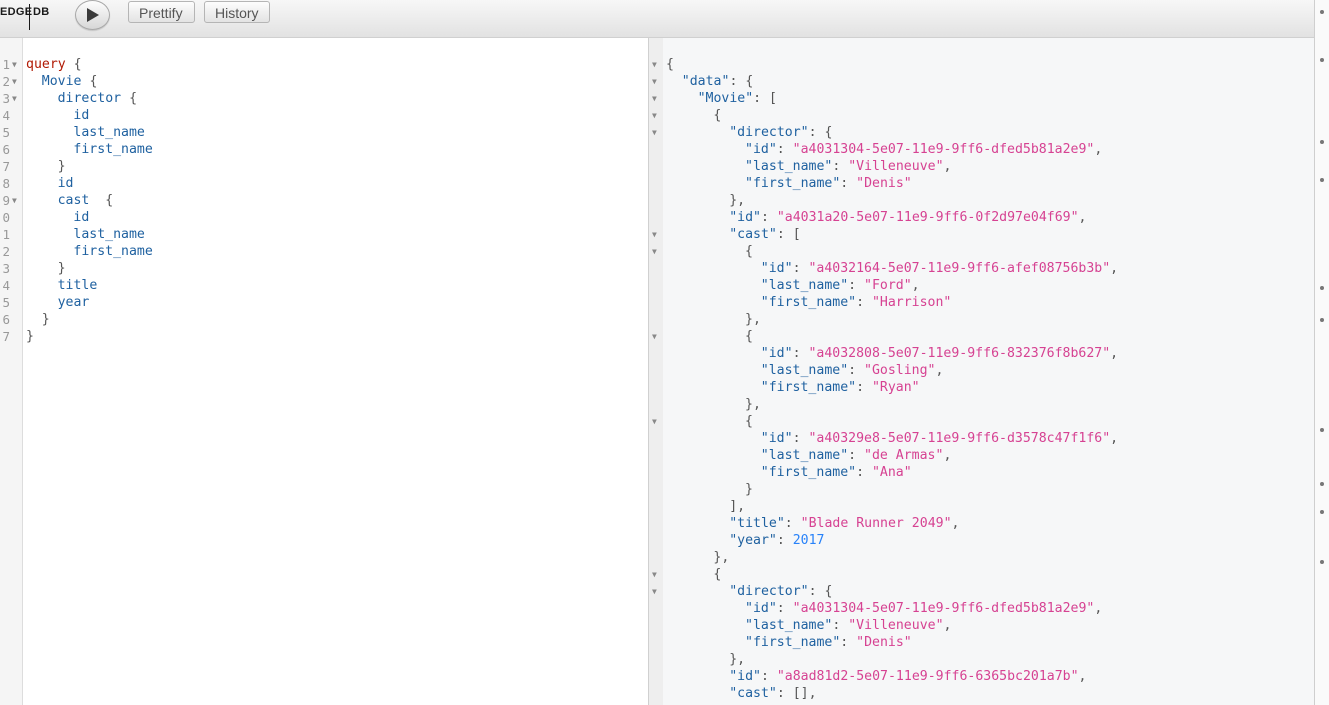 The height and width of the screenshot is (705, 1329). I want to click on logo-separator, so click(29, 17).